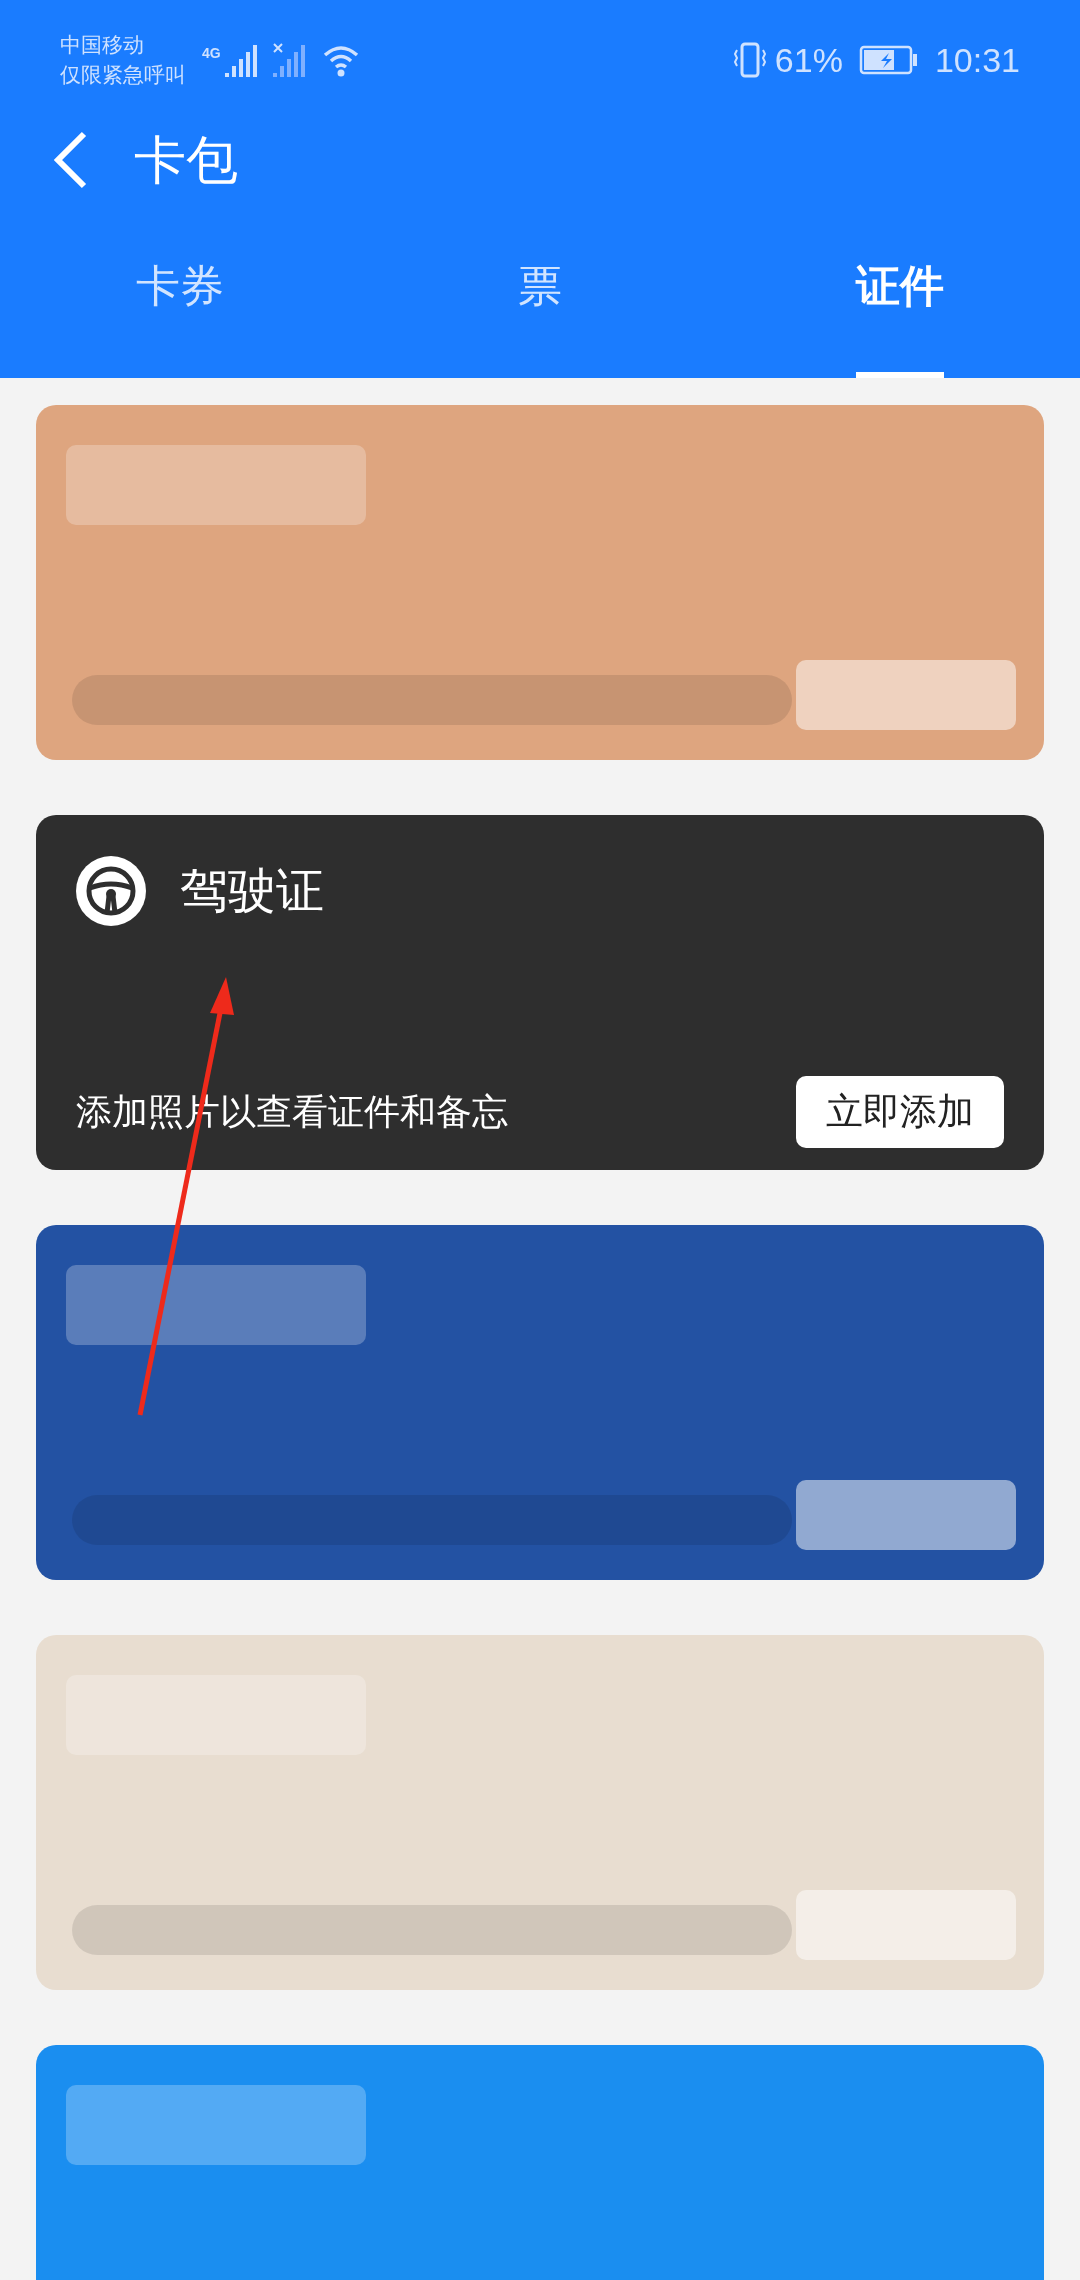  I want to click on tab: 票, so click(540, 289).